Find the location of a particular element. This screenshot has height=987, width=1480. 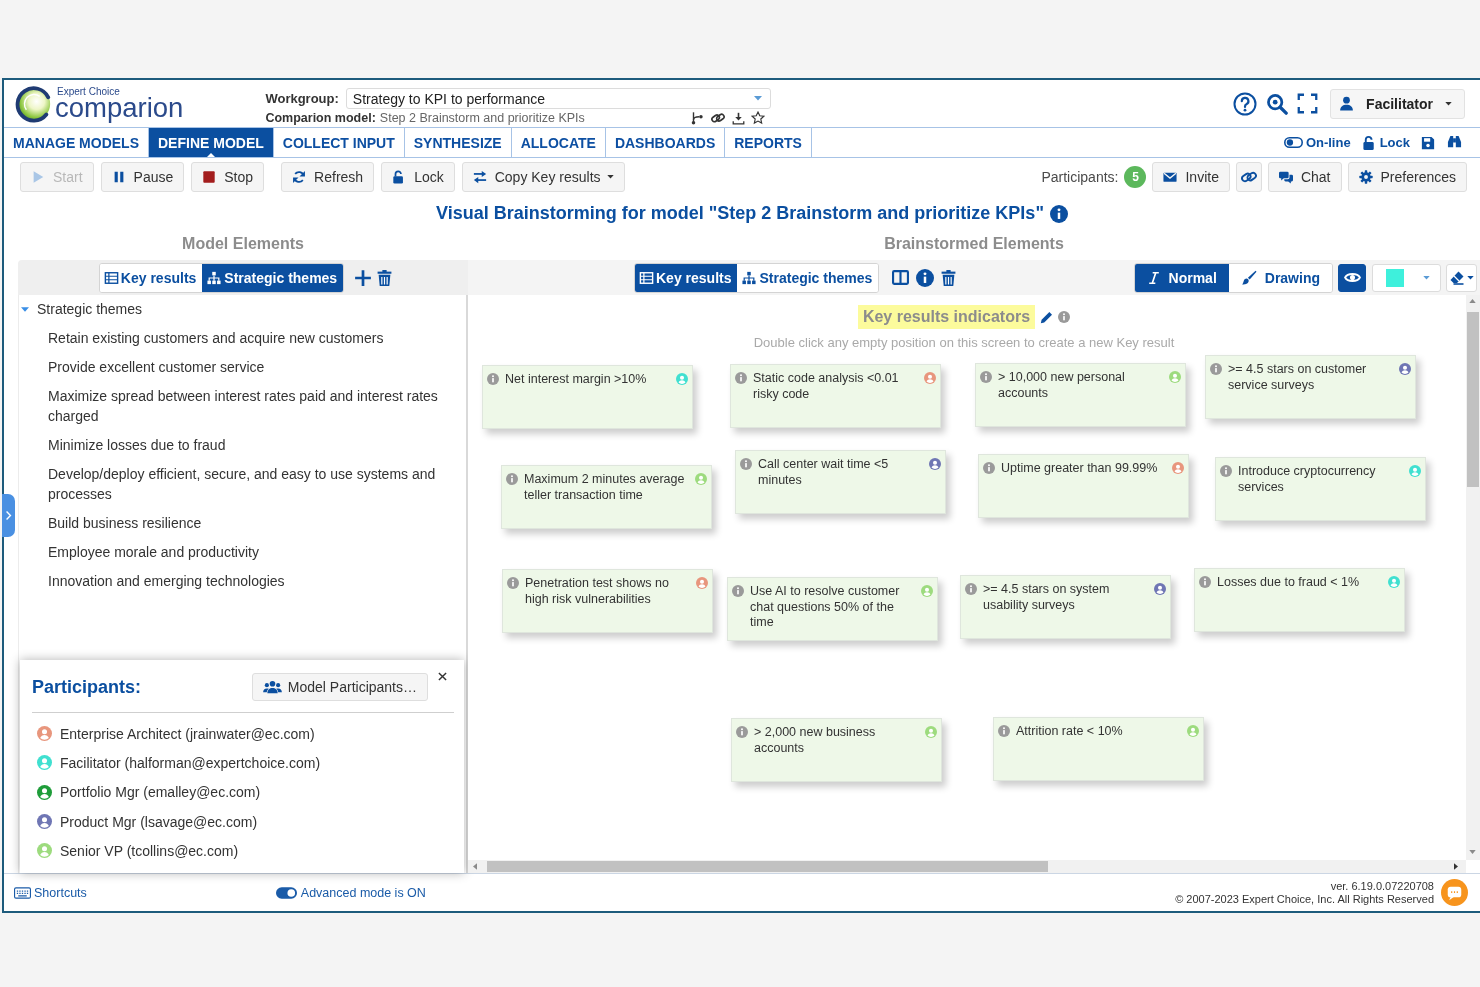

refresh-button: Refresh is located at coordinates (328, 176).